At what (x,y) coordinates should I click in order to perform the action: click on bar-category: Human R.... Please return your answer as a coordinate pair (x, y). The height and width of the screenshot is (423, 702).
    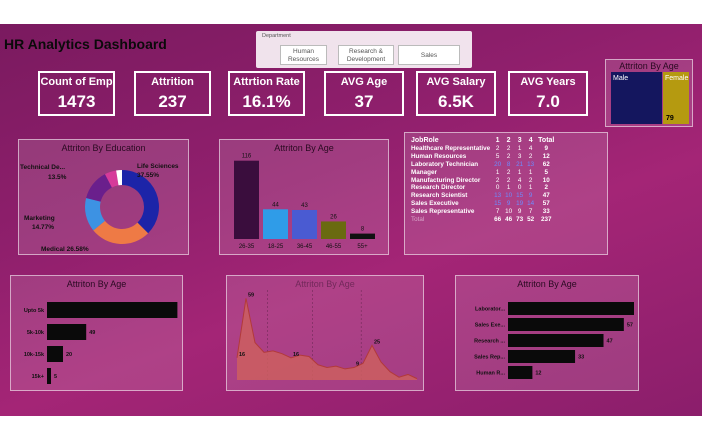
    Looking at the image, I should click on (490, 374).